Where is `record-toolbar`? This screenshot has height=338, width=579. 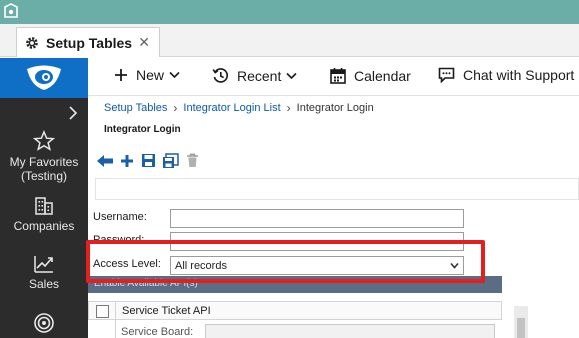
record-toolbar is located at coordinates (150, 160).